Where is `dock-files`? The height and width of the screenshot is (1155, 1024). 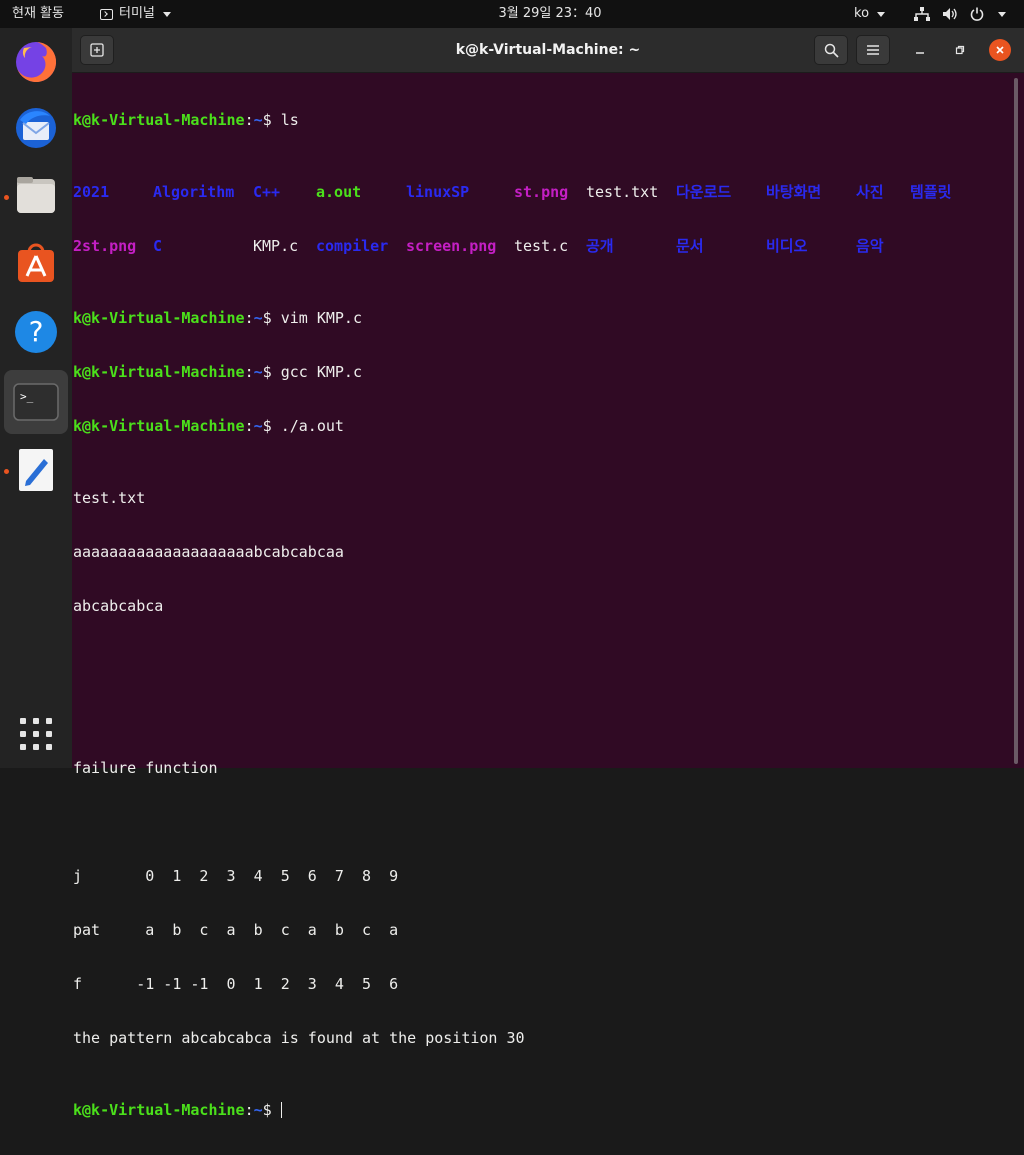
dock-files is located at coordinates (36, 196).